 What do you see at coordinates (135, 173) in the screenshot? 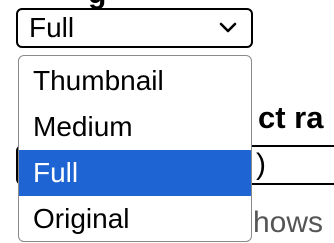
I see `option-full: Full` at bounding box center [135, 173].